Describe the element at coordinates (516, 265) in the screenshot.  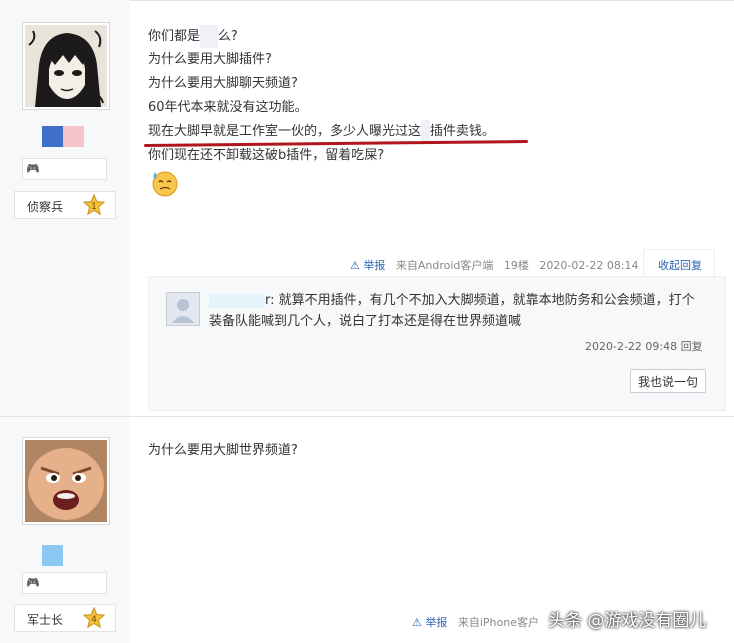
I see `floor-number: 19楼` at that location.